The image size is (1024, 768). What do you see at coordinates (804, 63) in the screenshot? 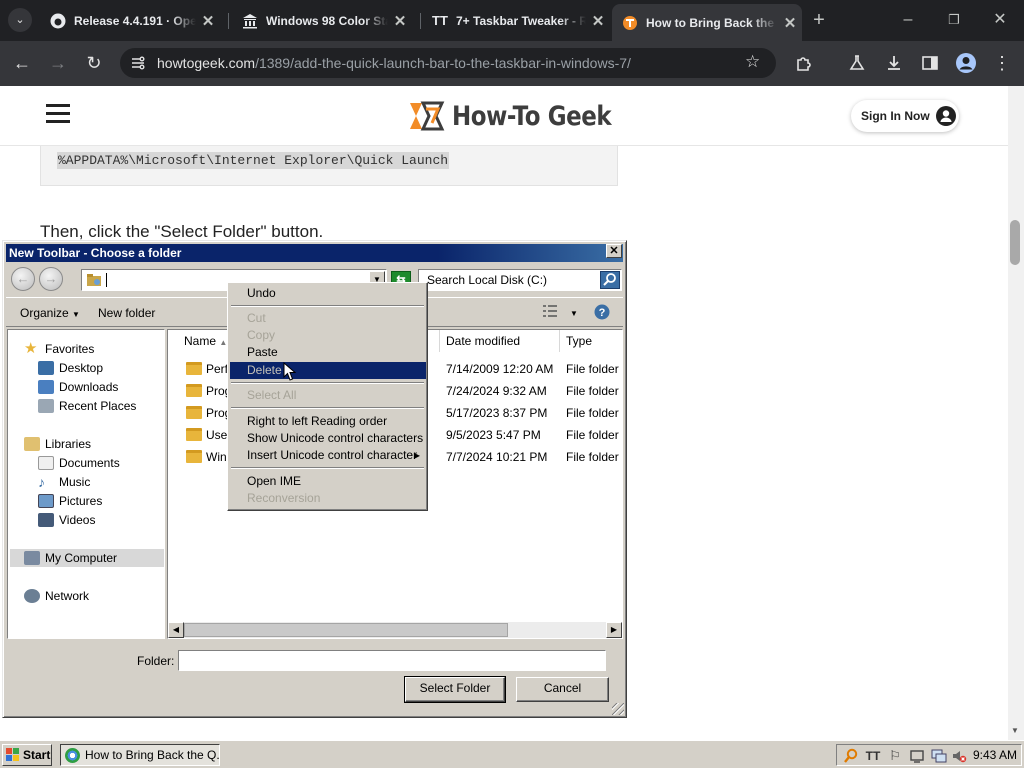
I see `extensions-puzzle-icon` at bounding box center [804, 63].